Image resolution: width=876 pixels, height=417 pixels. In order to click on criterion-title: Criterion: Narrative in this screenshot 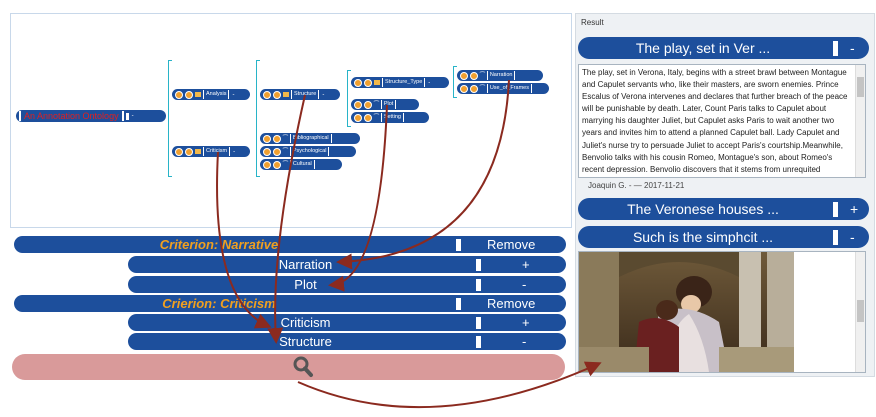, I will do `click(219, 244)`.